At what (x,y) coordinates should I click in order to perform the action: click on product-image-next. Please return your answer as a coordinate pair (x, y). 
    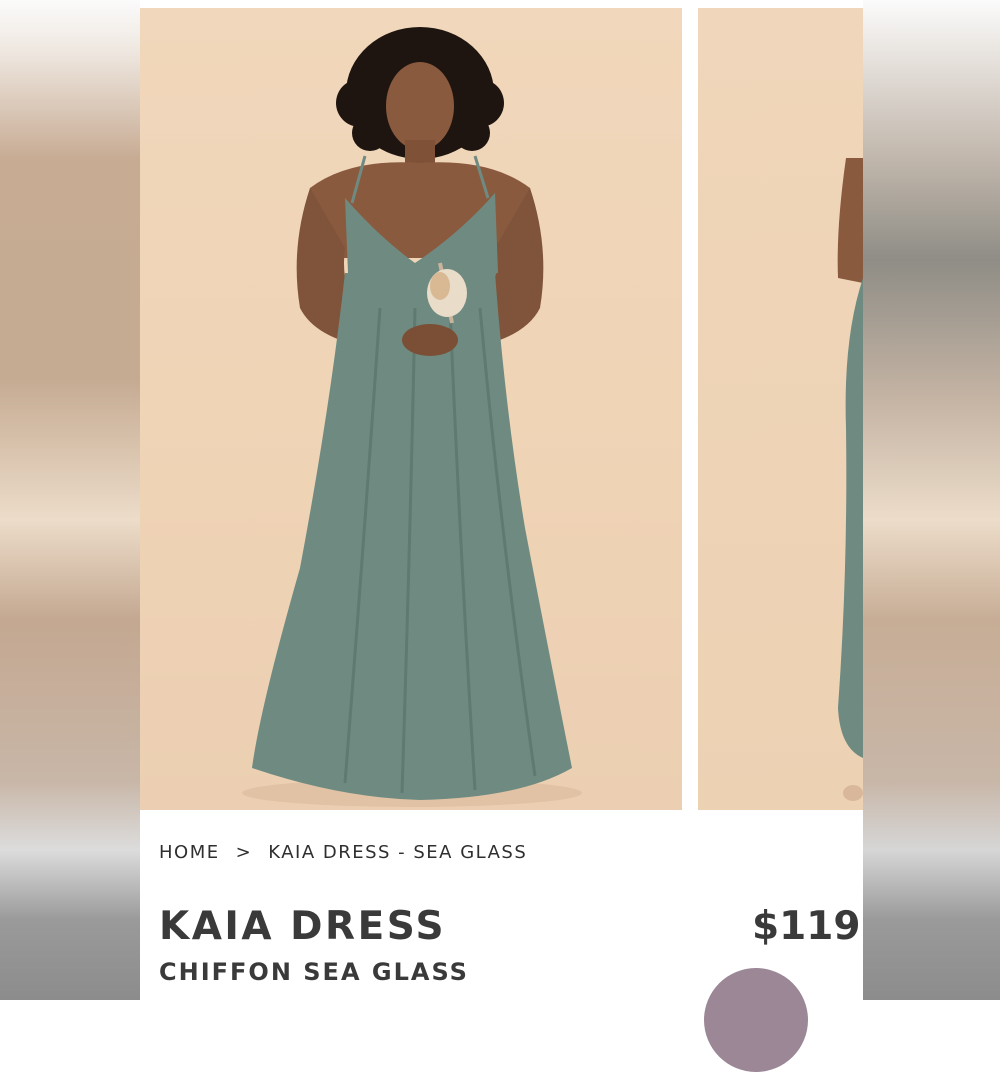
    Looking at the image, I should click on (780, 409).